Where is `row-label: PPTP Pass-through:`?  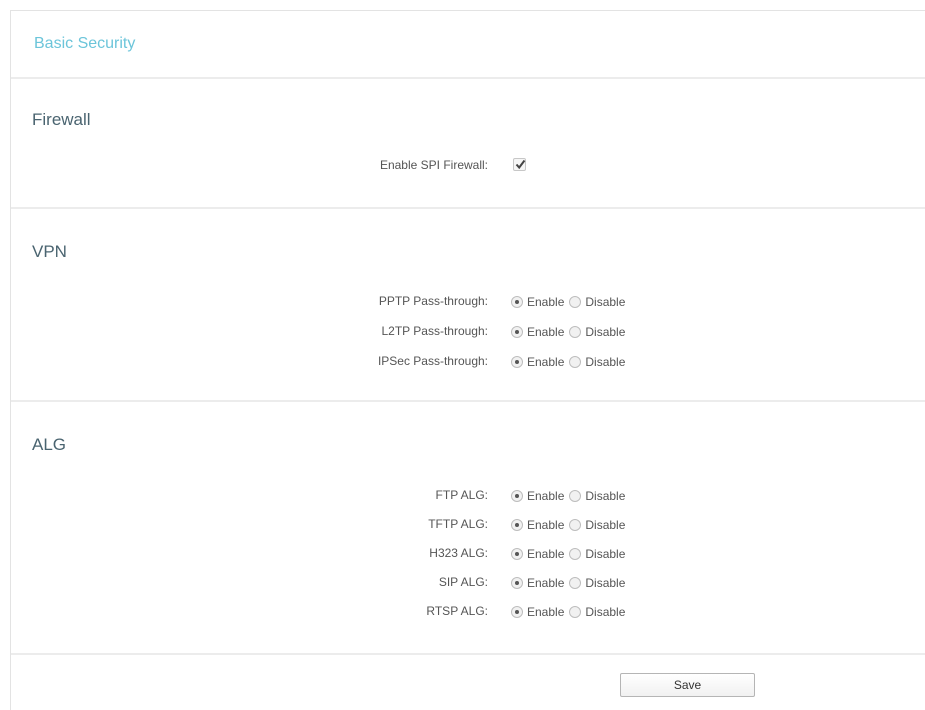
row-label: PPTP Pass-through: is located at coordinates (433, 301).